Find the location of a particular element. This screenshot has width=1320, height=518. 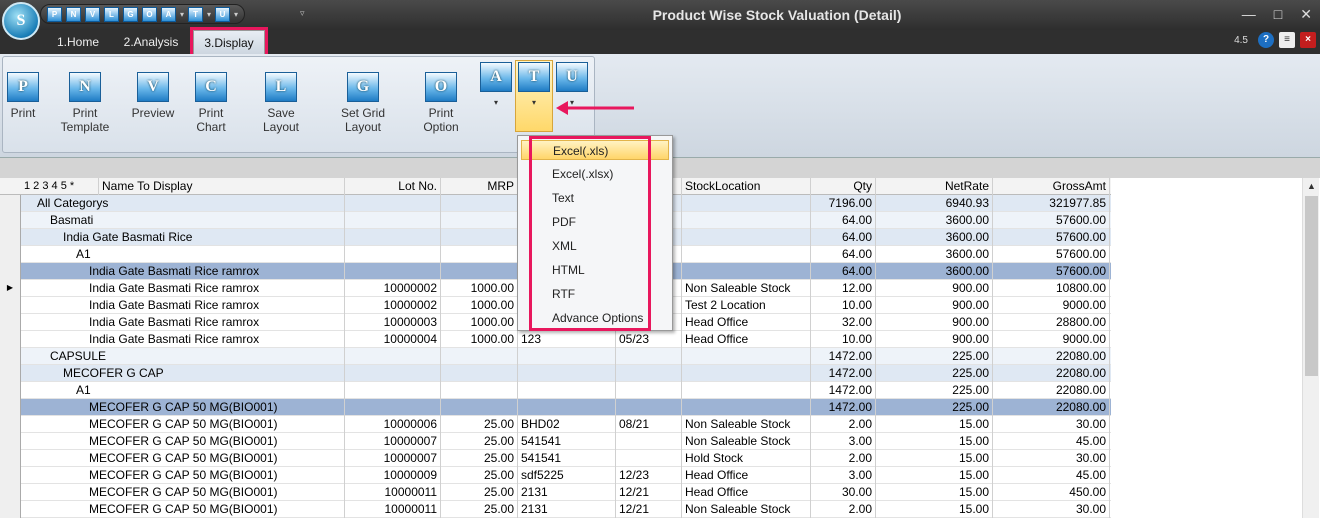

tab-home: 1.Home is located at coordinates (78, 42).